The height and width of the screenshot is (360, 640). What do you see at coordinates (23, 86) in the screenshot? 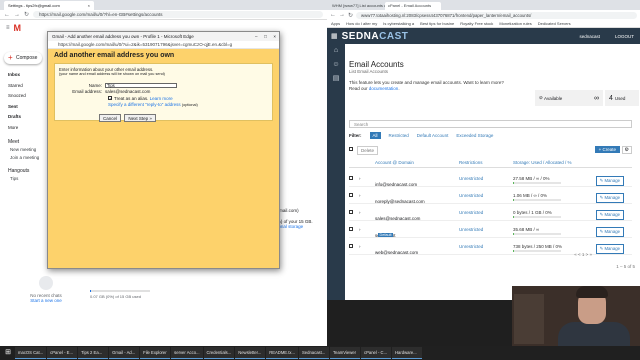
I see `sidebar-item-starred: Starred` at bounding box center [23, 86].